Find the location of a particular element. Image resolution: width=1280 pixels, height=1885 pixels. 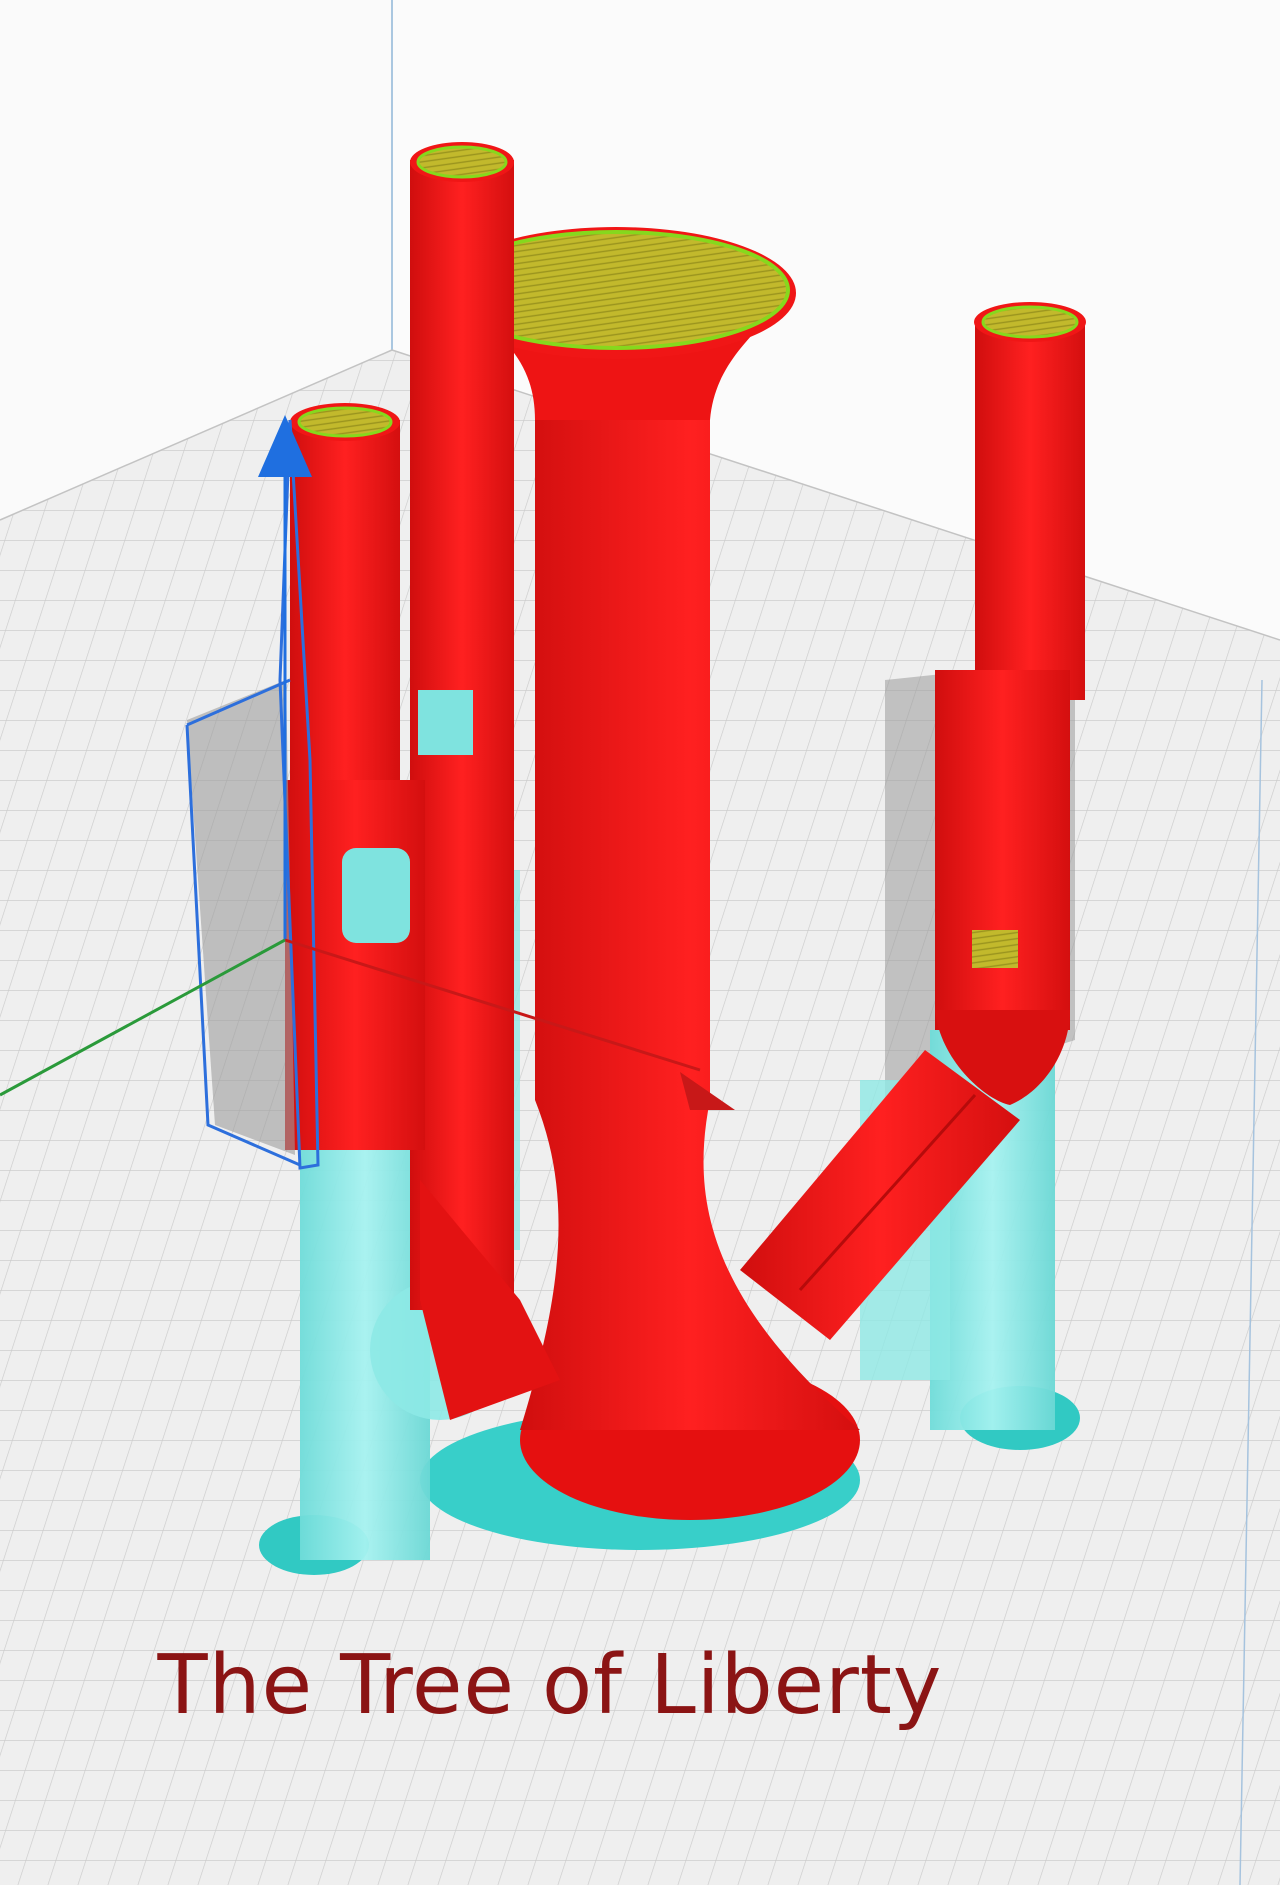

left-back-arm is located at coordinates (462, 726).